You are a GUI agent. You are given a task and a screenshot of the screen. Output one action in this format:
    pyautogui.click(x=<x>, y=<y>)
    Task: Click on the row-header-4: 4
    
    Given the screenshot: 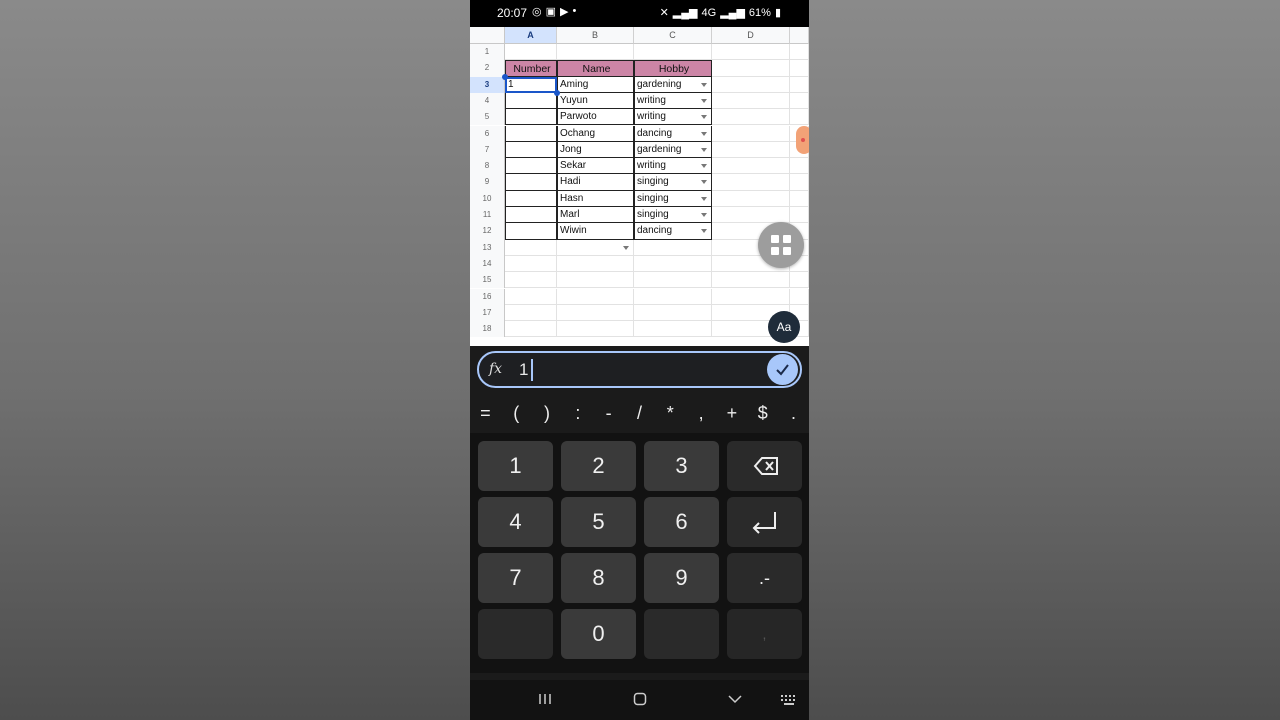 What is the action you would take?
    pyautogui.click(x=487, y=101)
    